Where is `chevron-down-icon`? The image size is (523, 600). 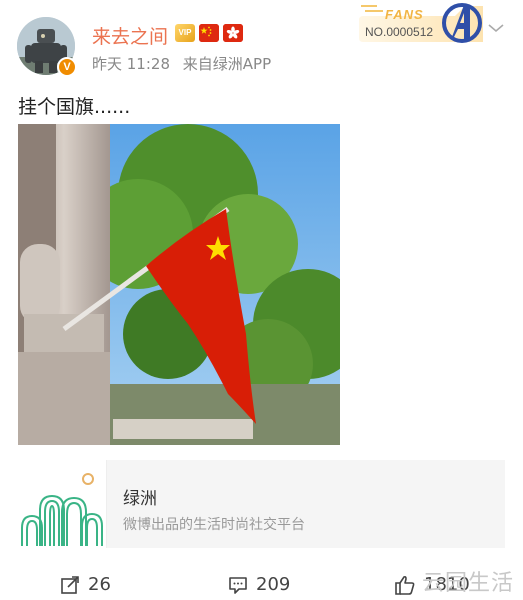
chevron-down-icon is located at coordinates (496, 28).